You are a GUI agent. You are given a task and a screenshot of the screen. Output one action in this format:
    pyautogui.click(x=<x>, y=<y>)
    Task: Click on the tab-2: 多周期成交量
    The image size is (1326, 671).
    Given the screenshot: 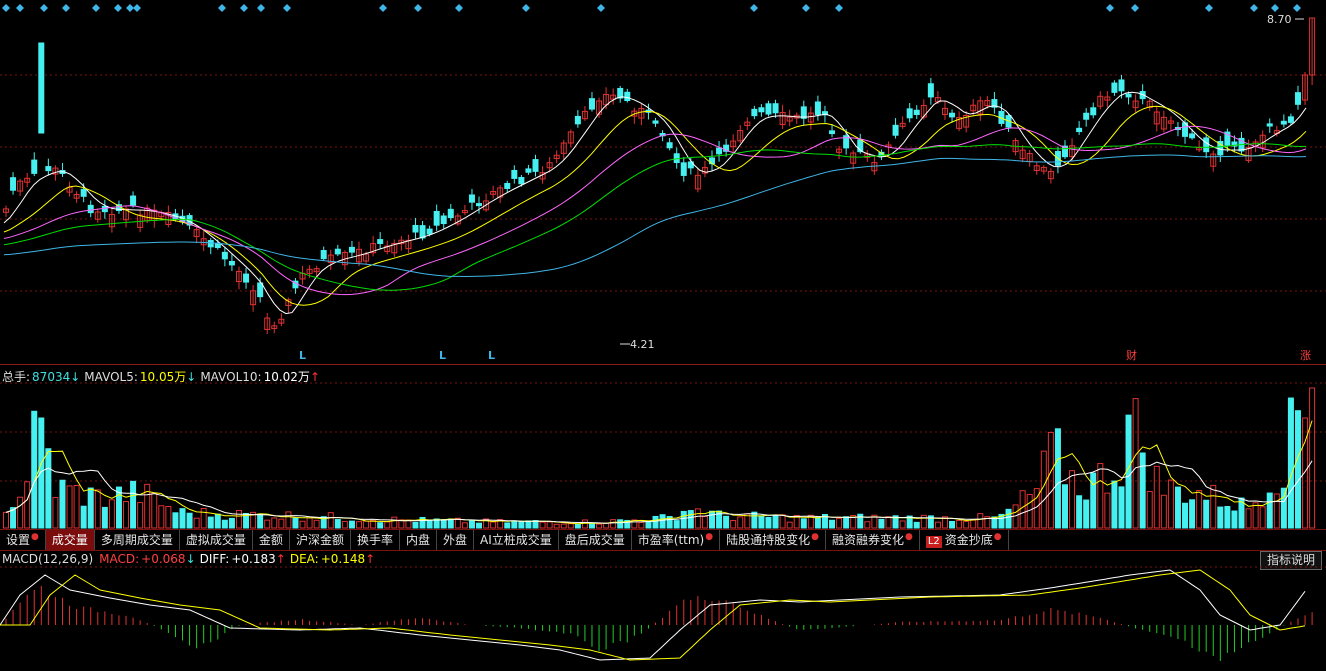 What is the action you would take?
    pyautogui.click(x=137, y=540)
    